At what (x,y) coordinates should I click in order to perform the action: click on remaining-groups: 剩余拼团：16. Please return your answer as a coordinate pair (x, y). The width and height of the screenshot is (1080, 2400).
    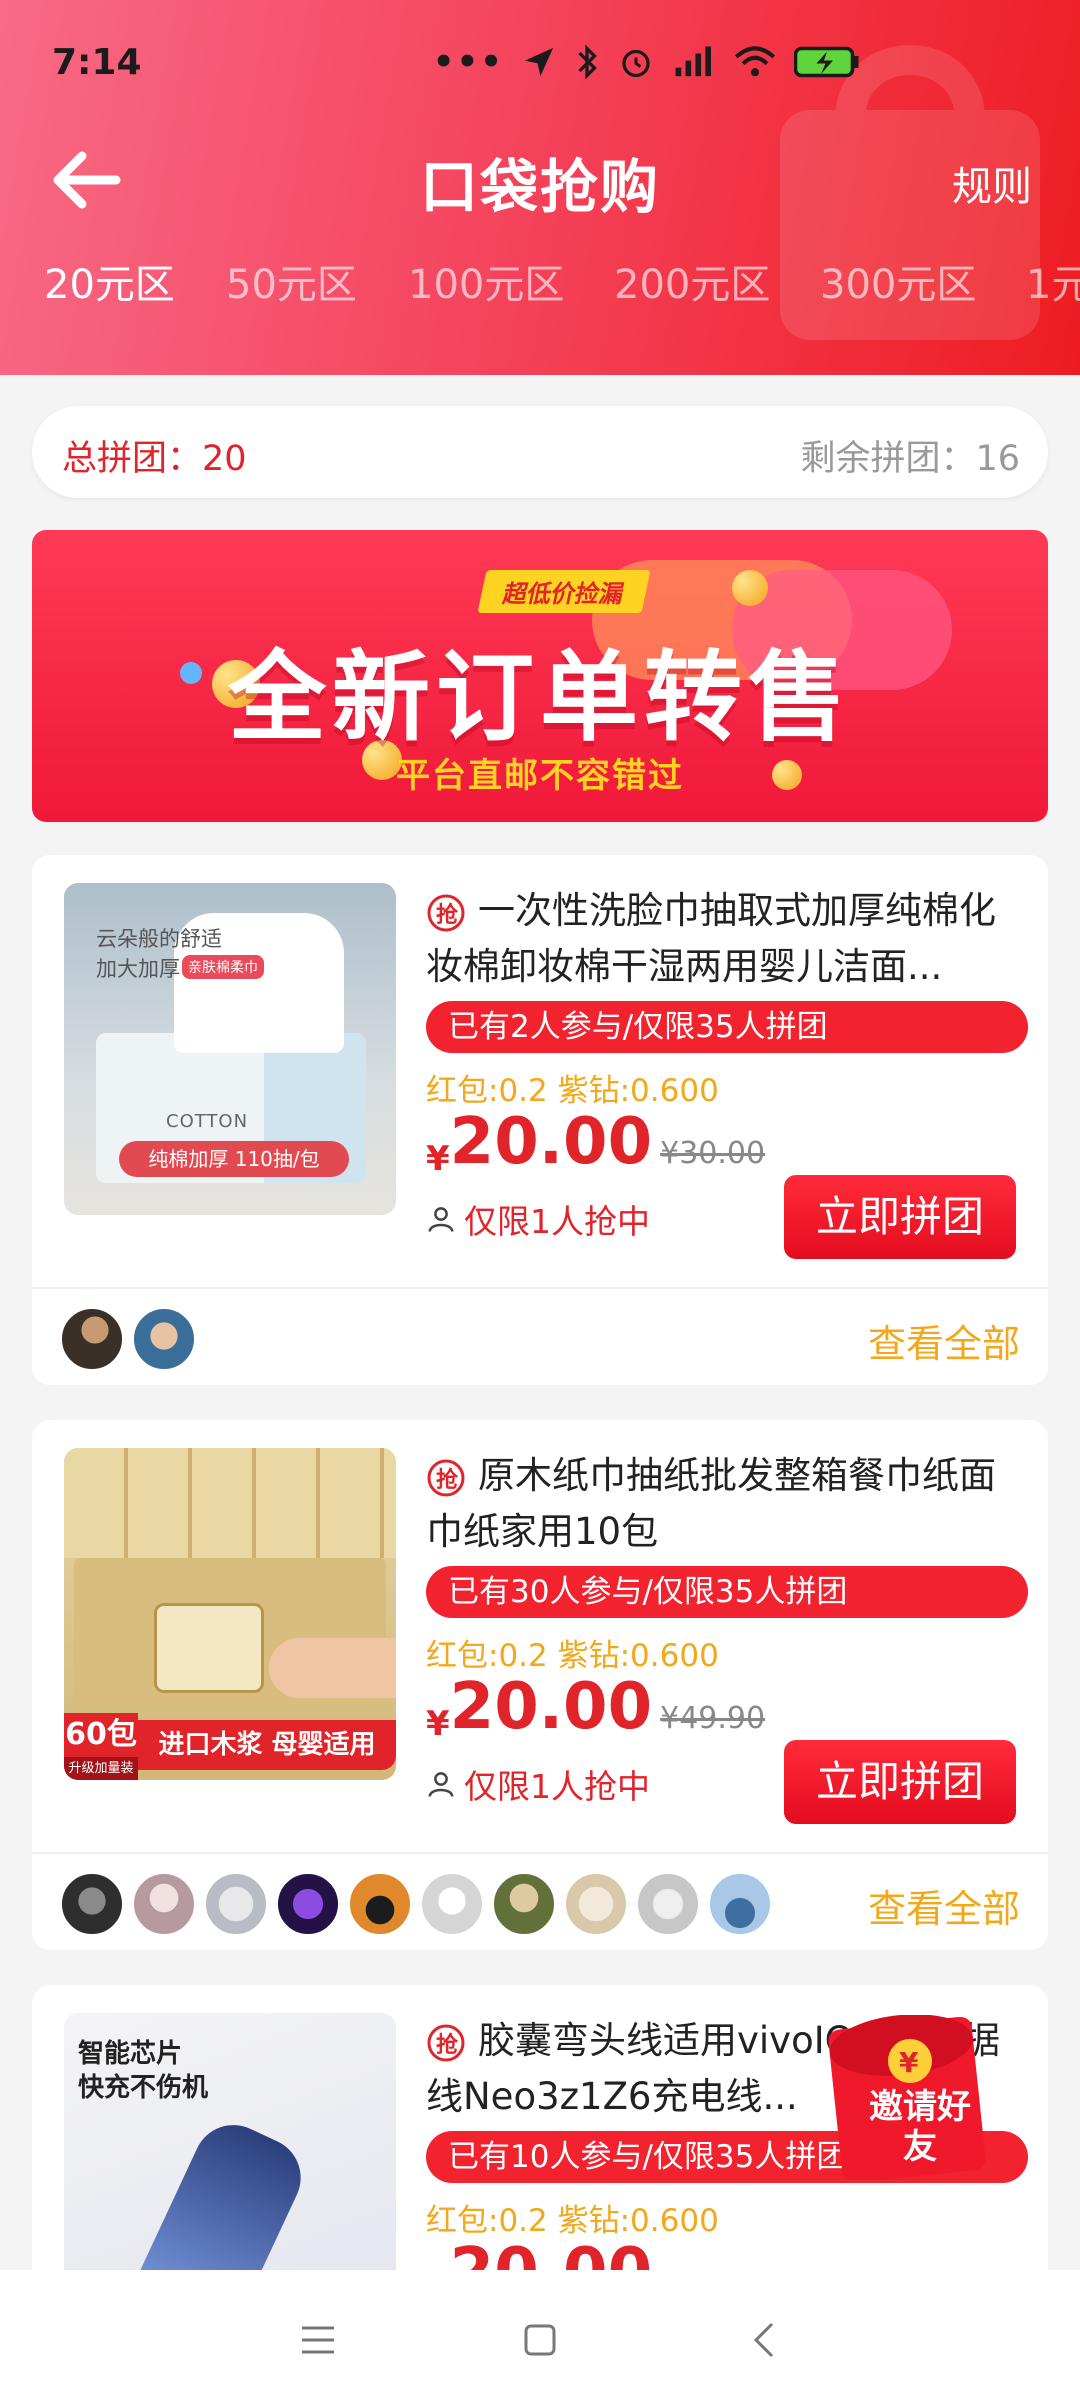
    Looking at the image, I should click on (910, 459).